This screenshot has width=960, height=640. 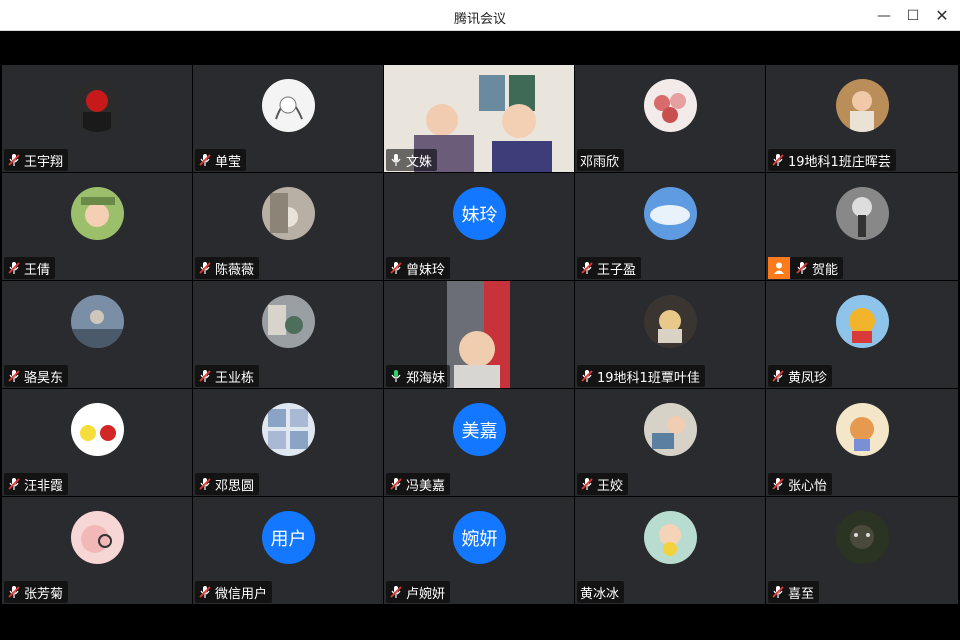 What do you see at coordinates (235, 486) in the screenshot?
I see `participant-name: 邓思圆` at bounding box center [235, 486].